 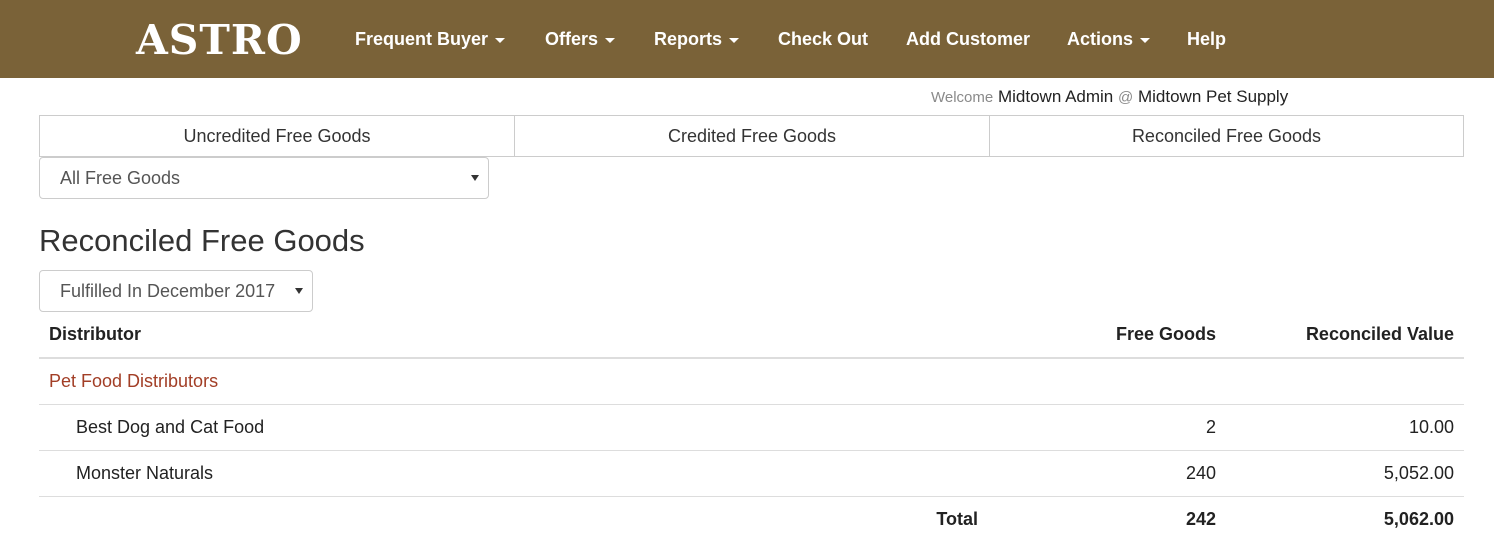 What do you see at coordinates (1200, 473) in the screenshot?
I see `row-free-goods: 240` at bounding box center [1200, 473].